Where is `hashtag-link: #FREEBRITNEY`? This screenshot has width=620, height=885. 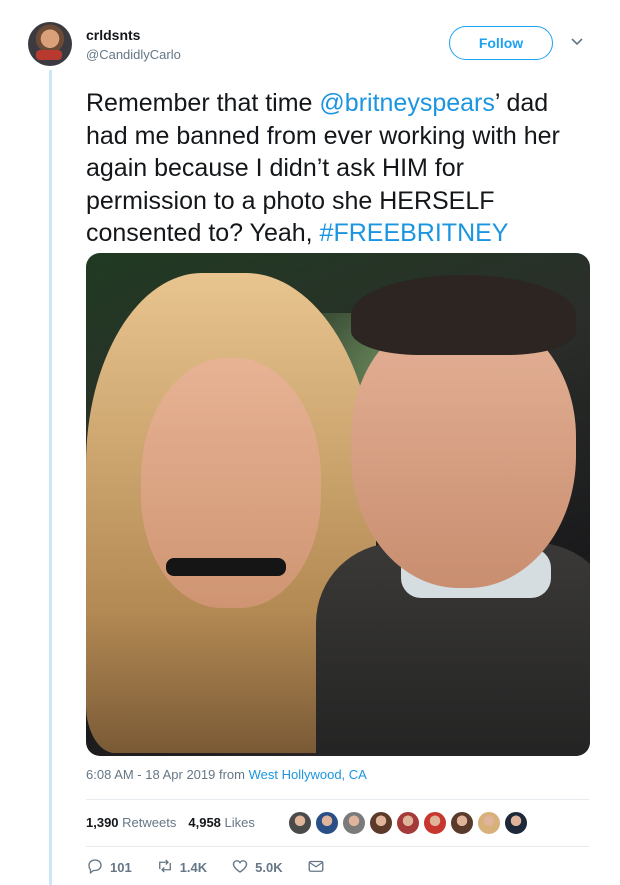
hashtag-link: #FREEBRITNEY is located at coordinates (414, 233).